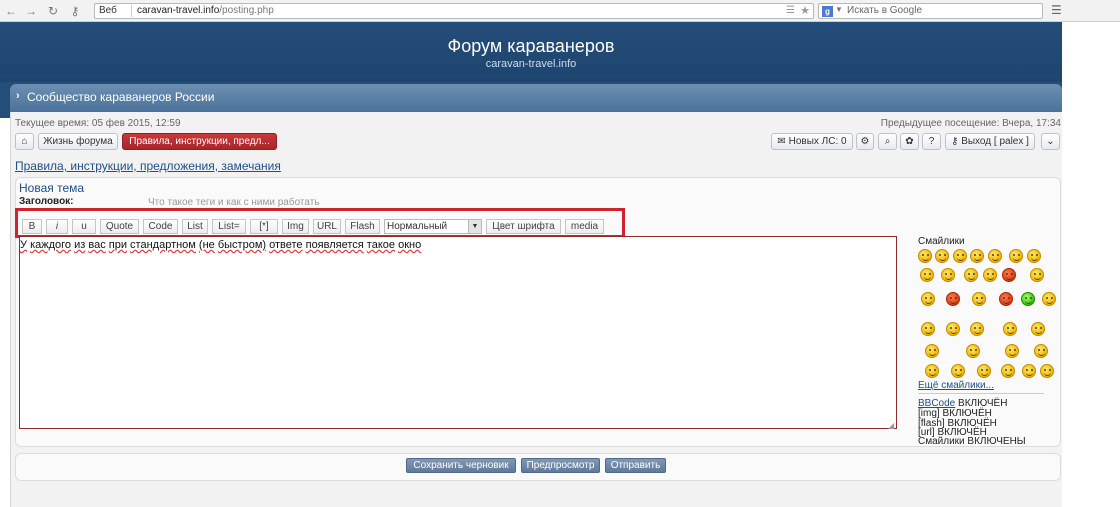 The image size is (1120, 507). I want to click on search-placeholder: Искать в Google, so click(885, 10).